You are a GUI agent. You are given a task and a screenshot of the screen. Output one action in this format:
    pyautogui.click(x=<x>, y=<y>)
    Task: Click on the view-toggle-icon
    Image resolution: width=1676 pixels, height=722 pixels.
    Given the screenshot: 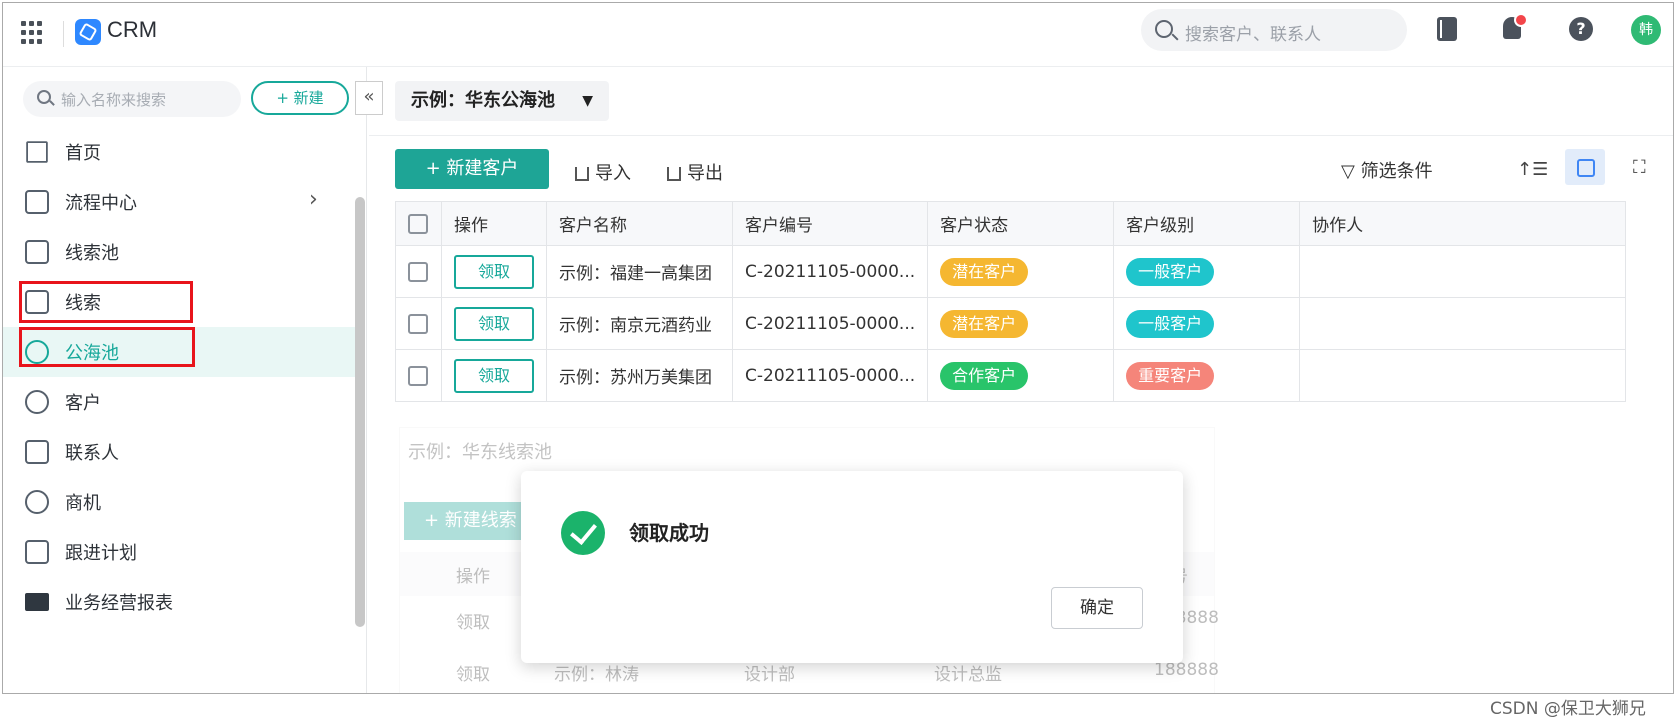 What is the action you would take?
    pyautogui.click(x=1585, y=167)
    